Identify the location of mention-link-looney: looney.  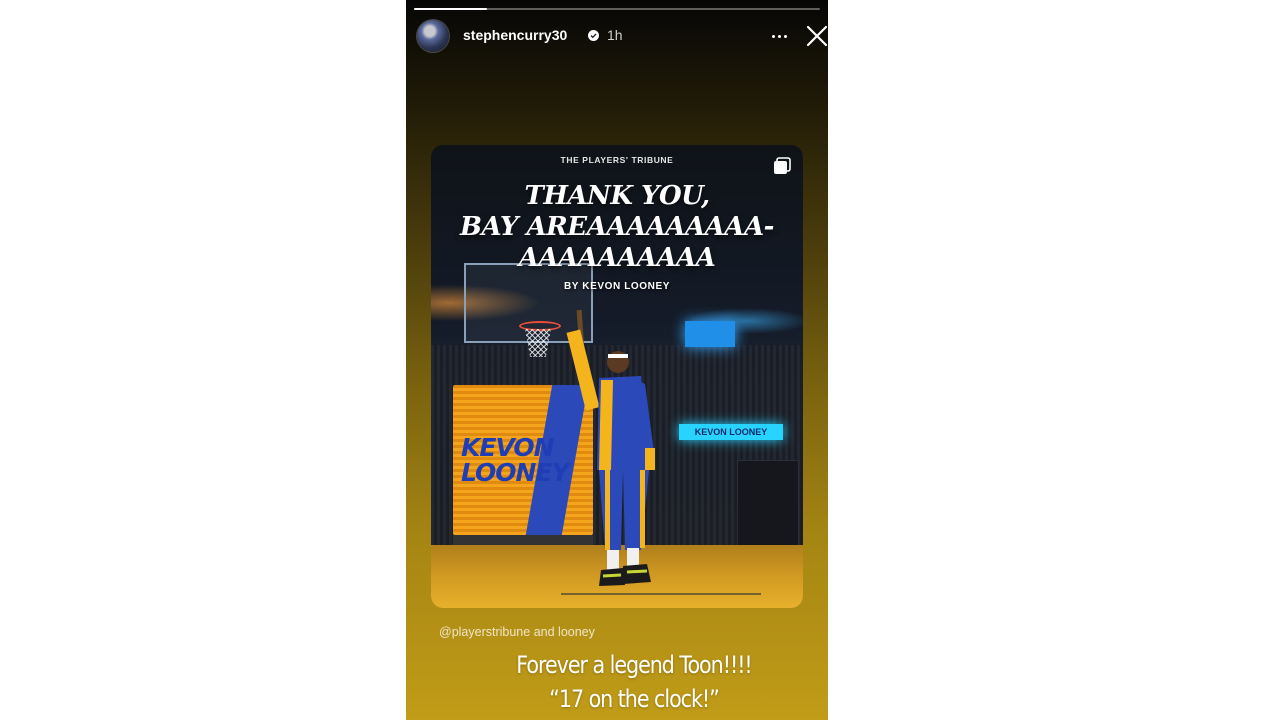
(576, 632).